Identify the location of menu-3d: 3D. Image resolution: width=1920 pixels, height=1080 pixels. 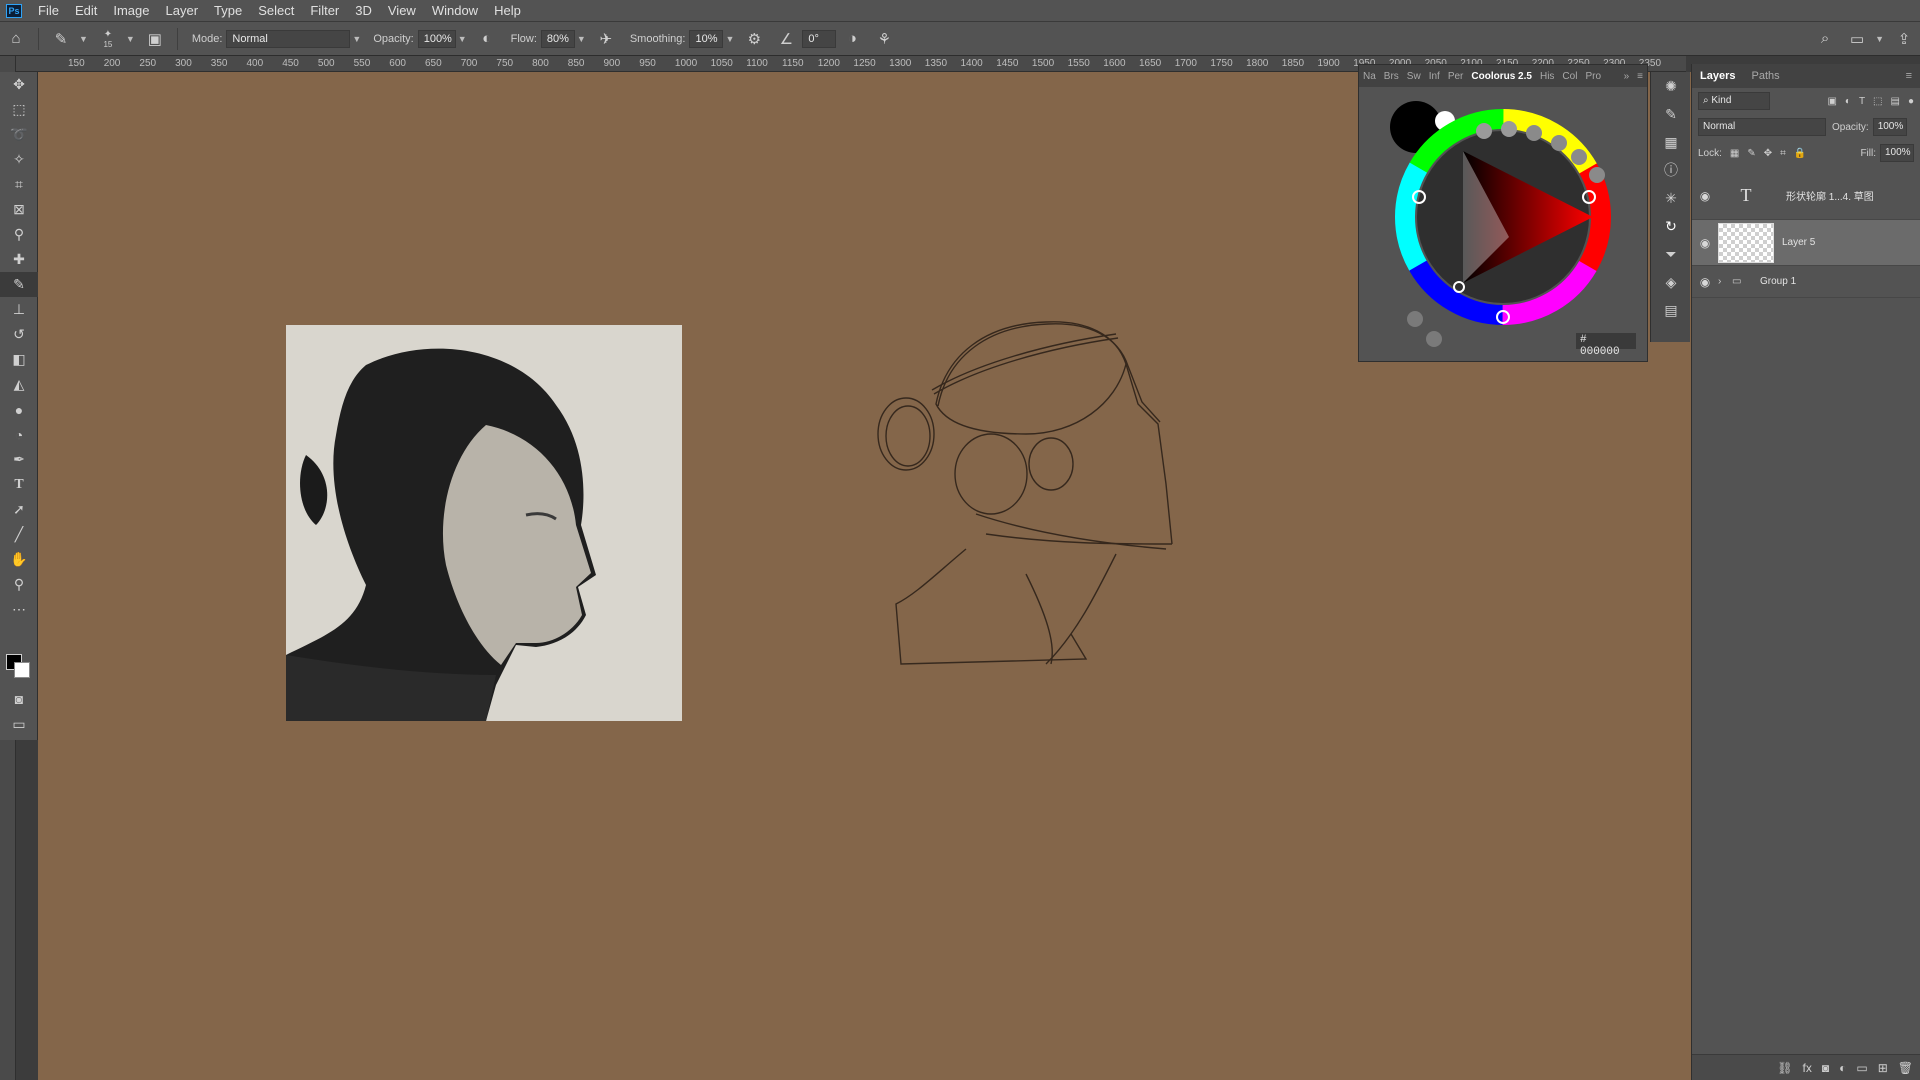
(363, 10).